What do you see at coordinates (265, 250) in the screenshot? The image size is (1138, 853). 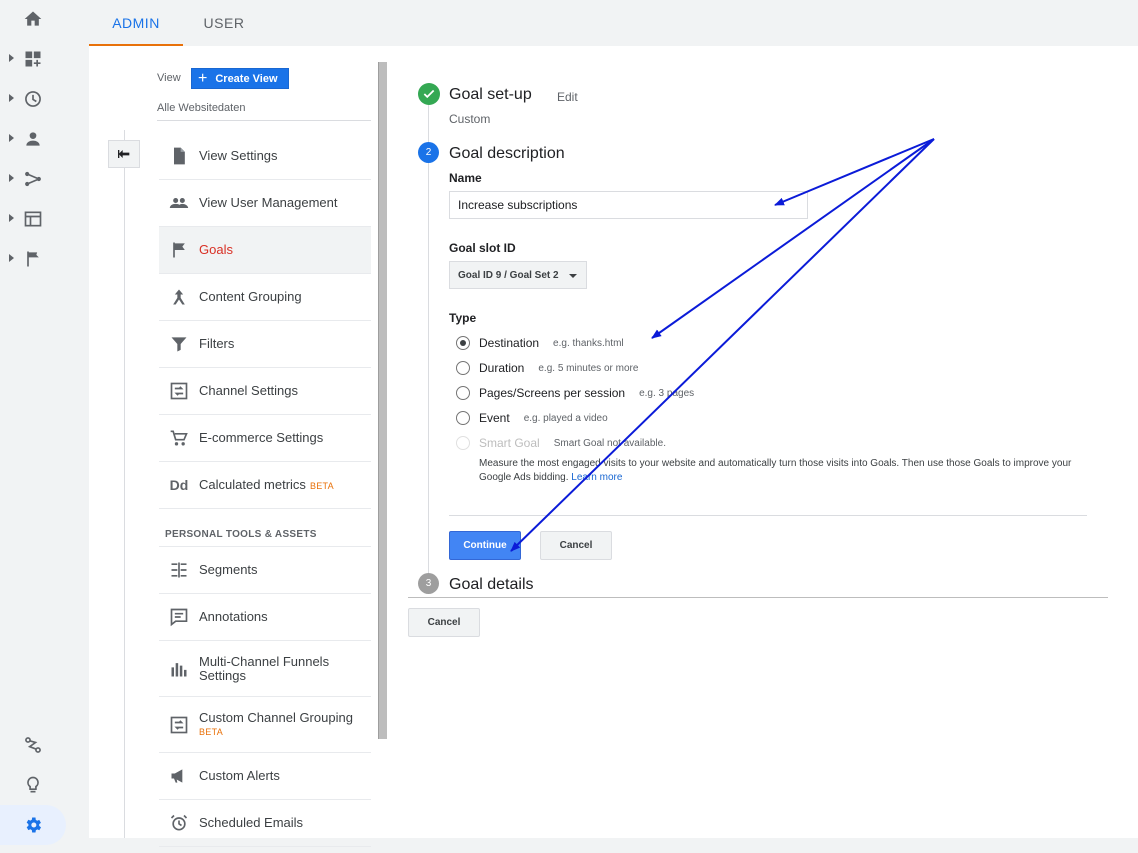 I see `menu-item-goals: Goals` at bounding box center [265, 250].